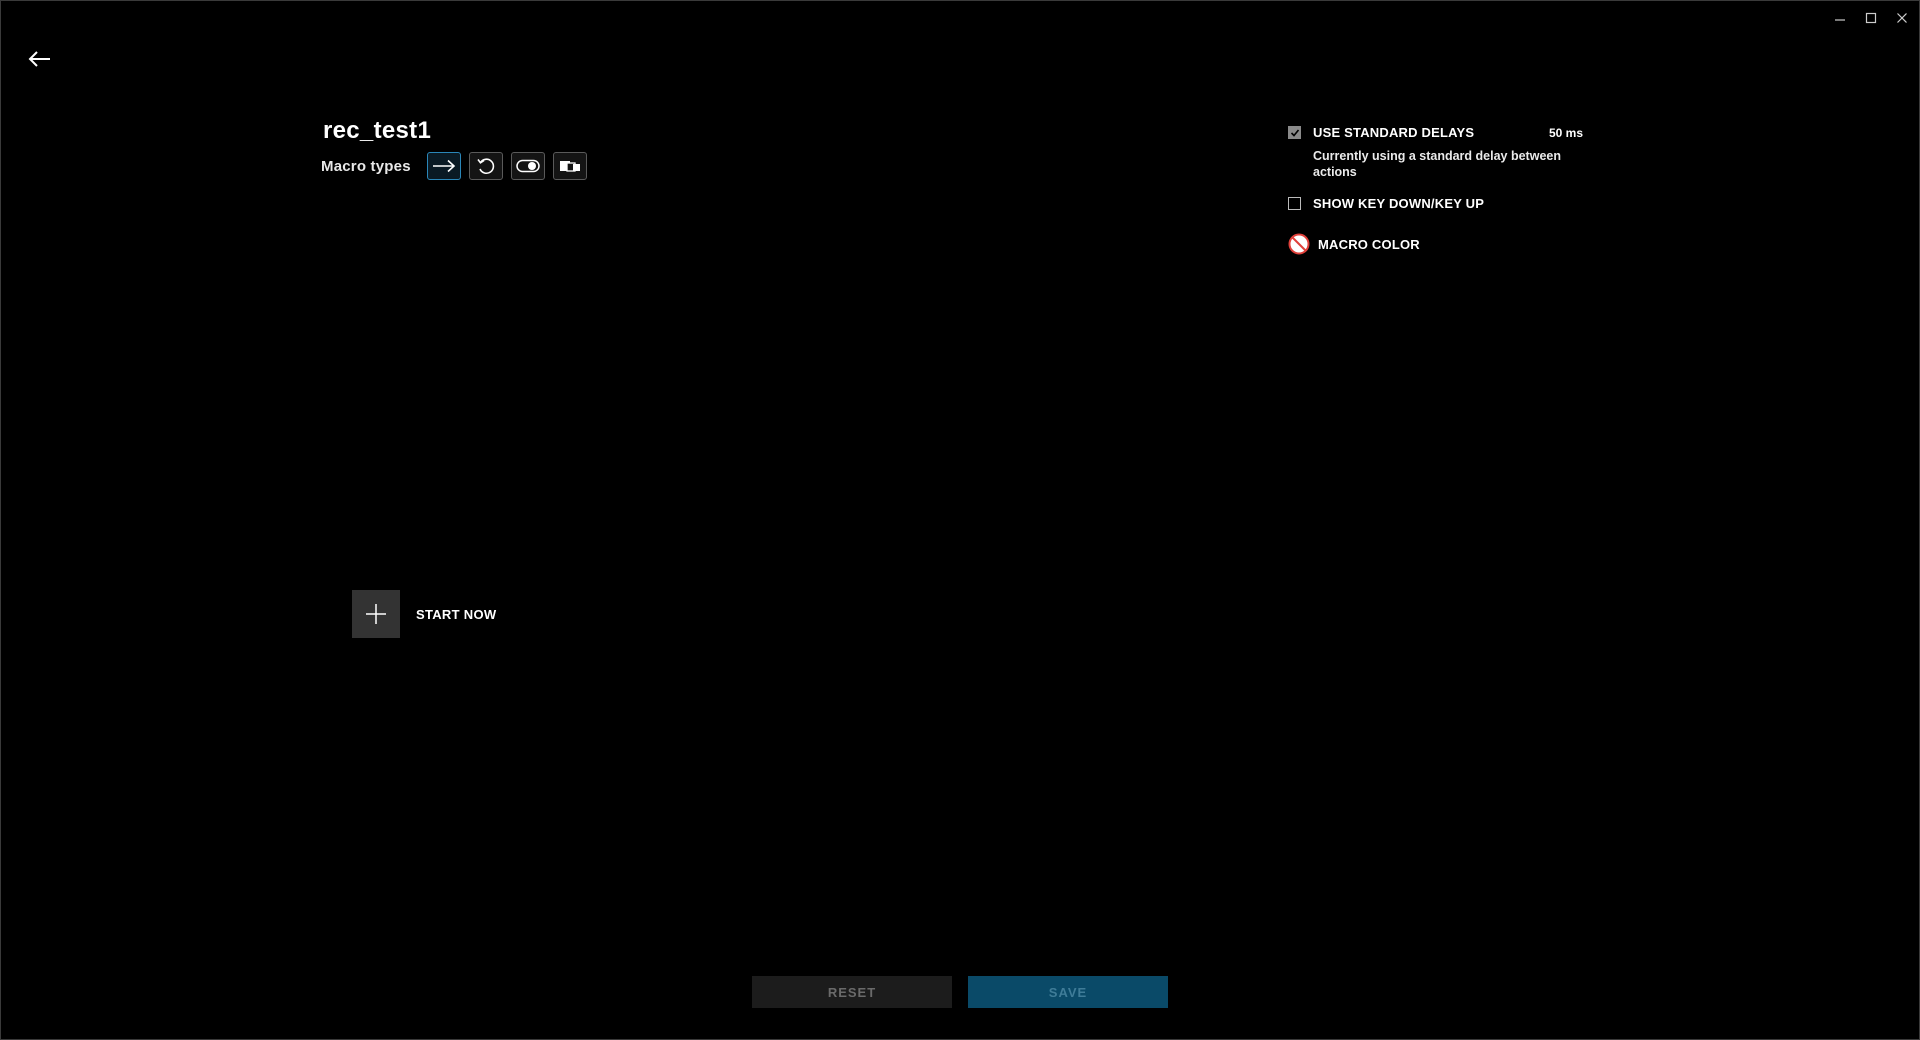 The image size is (1920, 1040). I want to click on no-color-icon, so click(1299, 244).